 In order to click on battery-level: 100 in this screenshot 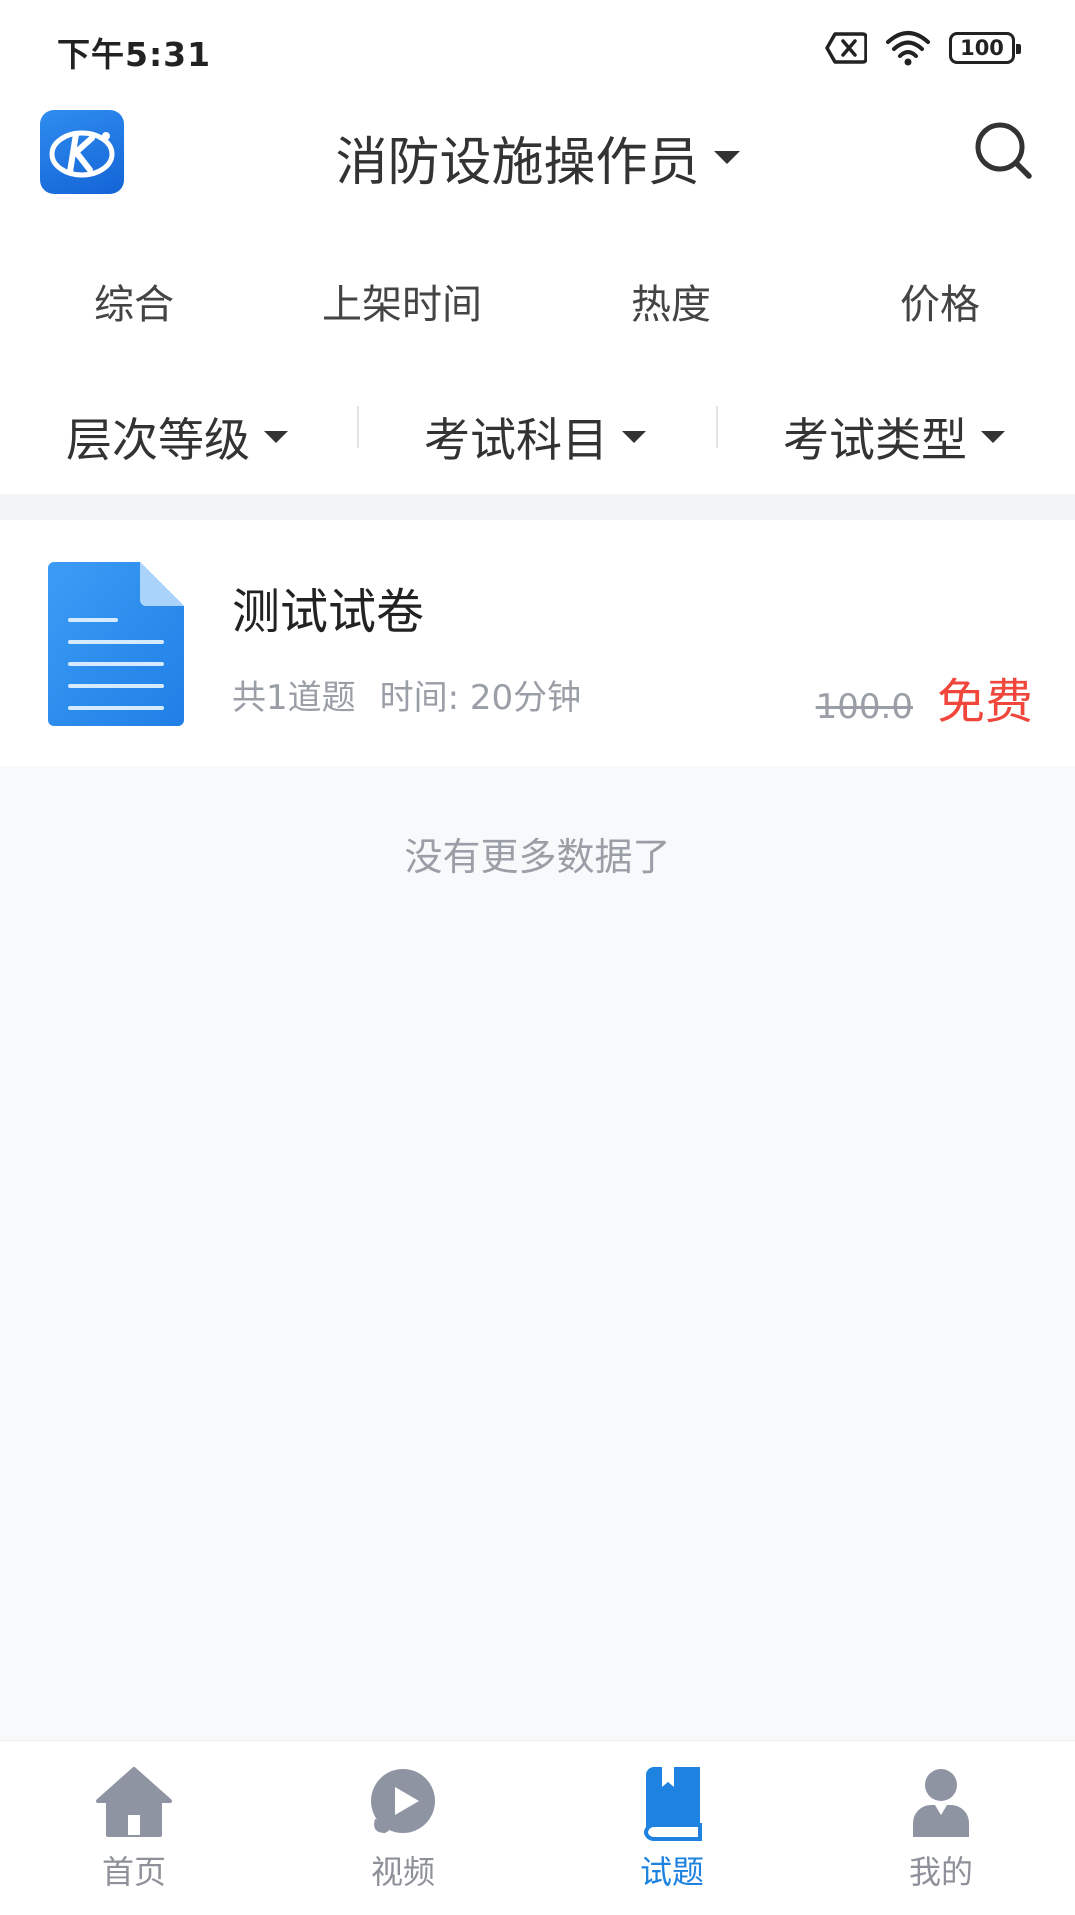, I will do `click(982, 48)`.